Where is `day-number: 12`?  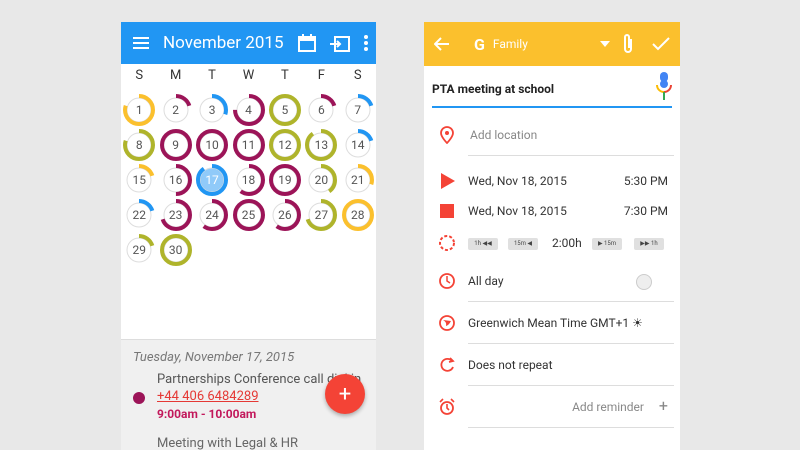
day-number: 12 is located at coordinates (285, 145).